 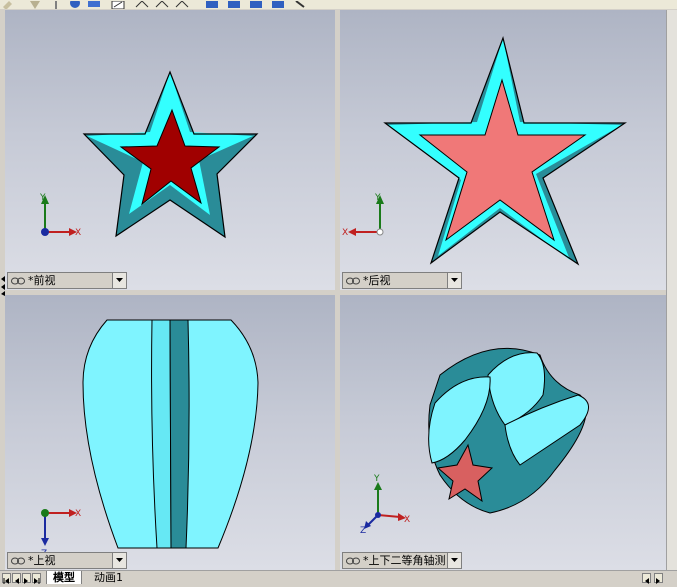 I want to click on vertical-scrollbar, so click(x=671, y=290).